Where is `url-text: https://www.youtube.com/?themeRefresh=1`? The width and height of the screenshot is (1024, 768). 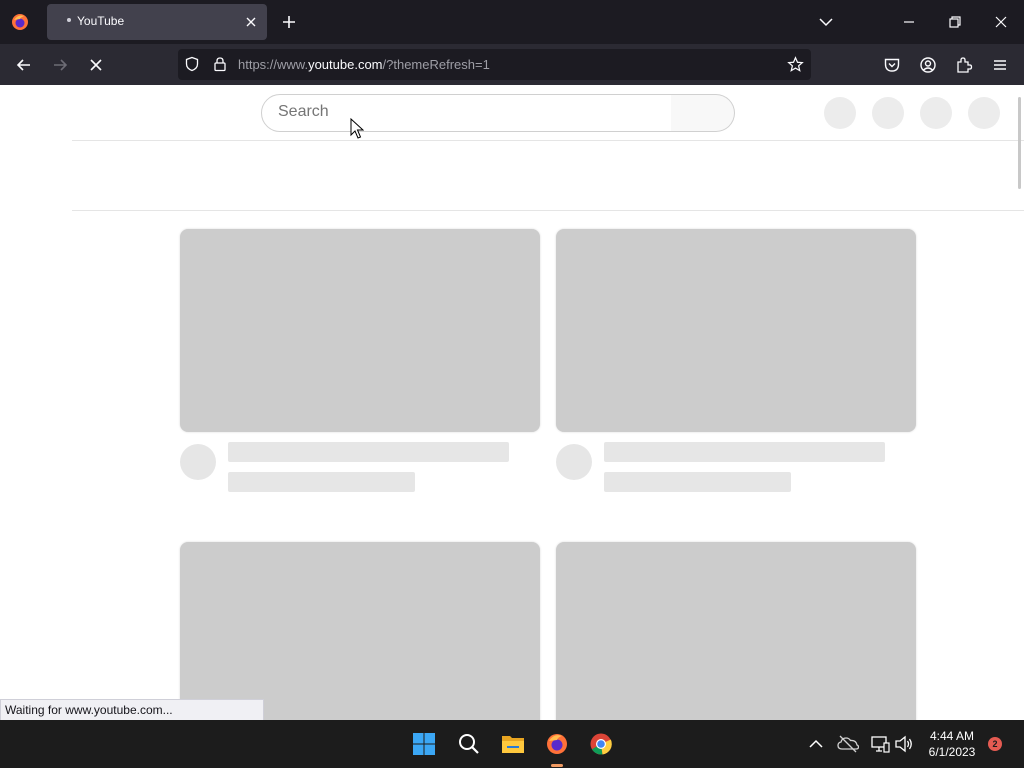
url-text: https://www.youtube.com/?themeRefresh=1 is located at coordinates (364, 64).